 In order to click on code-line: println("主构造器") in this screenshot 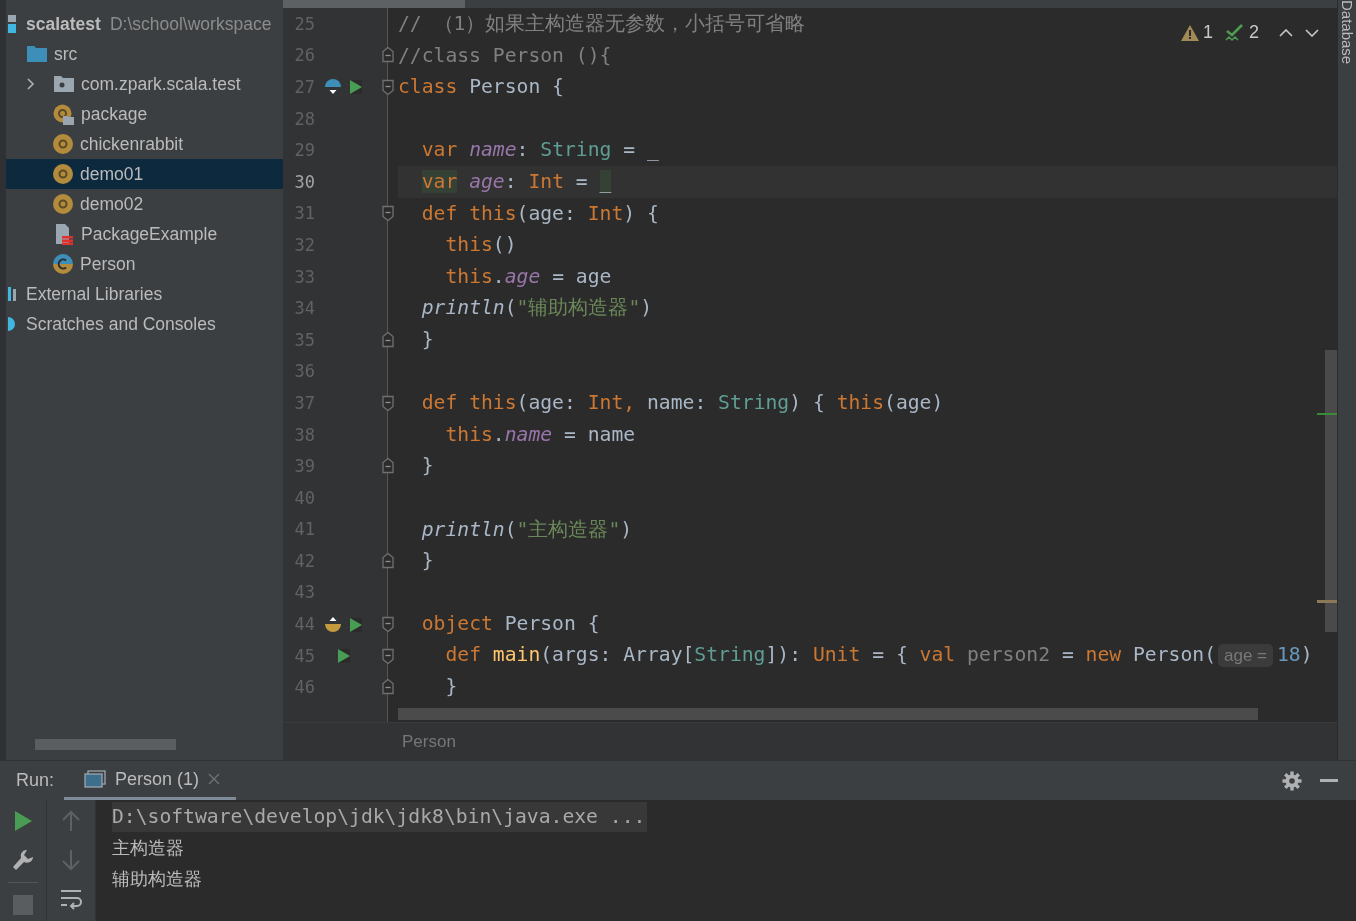, I will do `click(526, 529)`.